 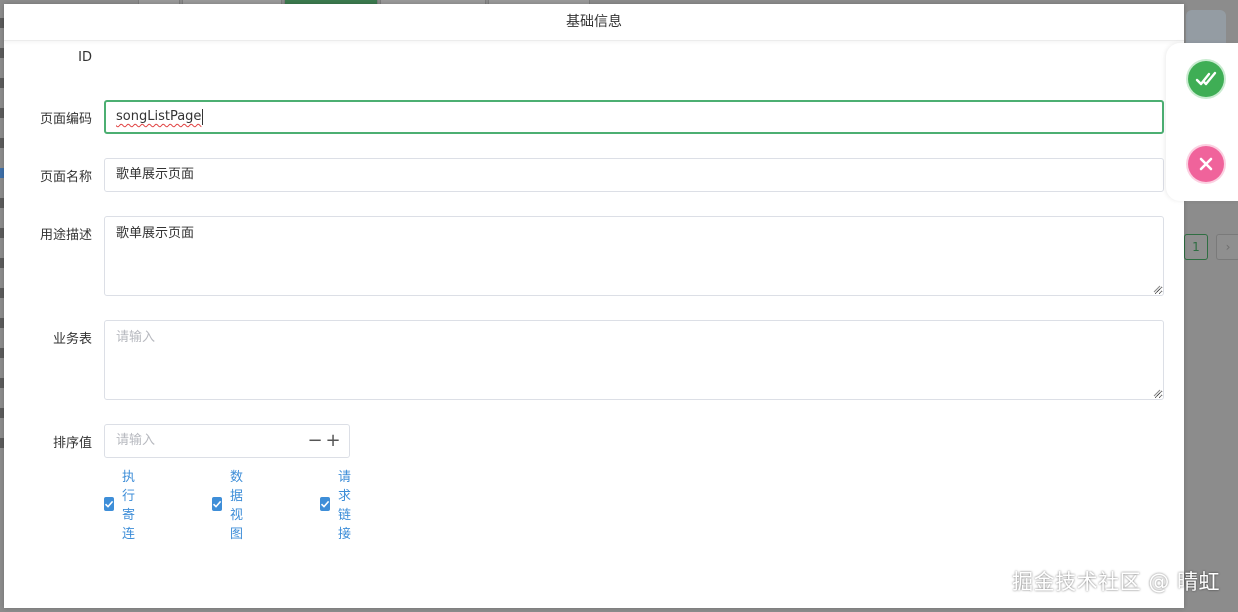 What do you see at coordinates (227, 441) in the screenshot?
I see `sort-value-stepper: 请输入 − +` at bounding box center [227, 441].